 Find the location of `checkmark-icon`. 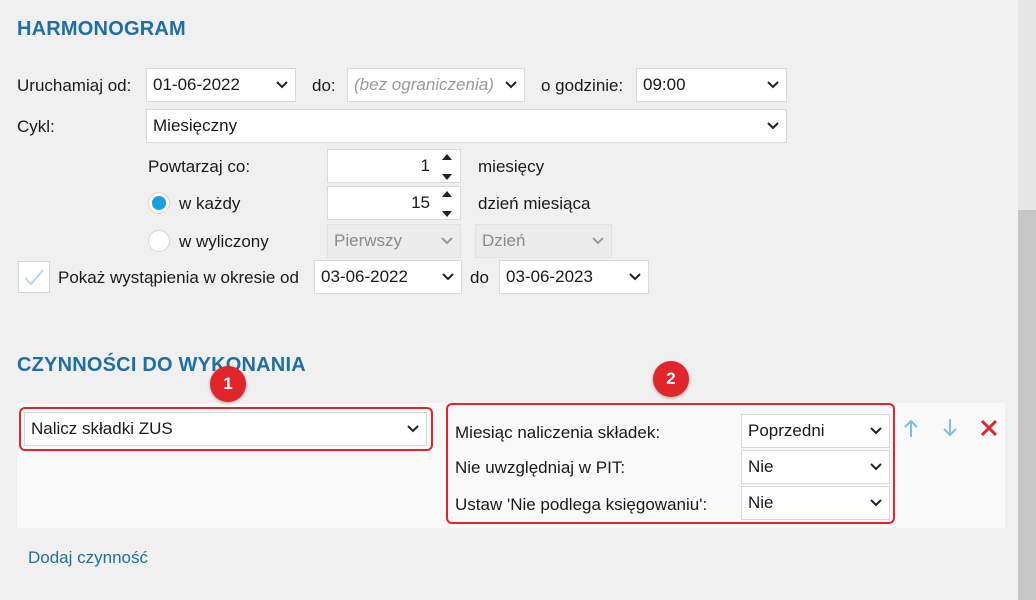

checkmark-icon is located at coordinates (34, 277).